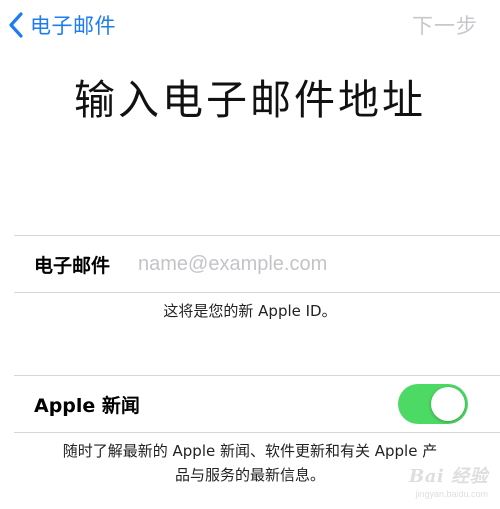 This screenshot has height=509, width=500. I want to click on next-button: 下一步, so click(445, 25).